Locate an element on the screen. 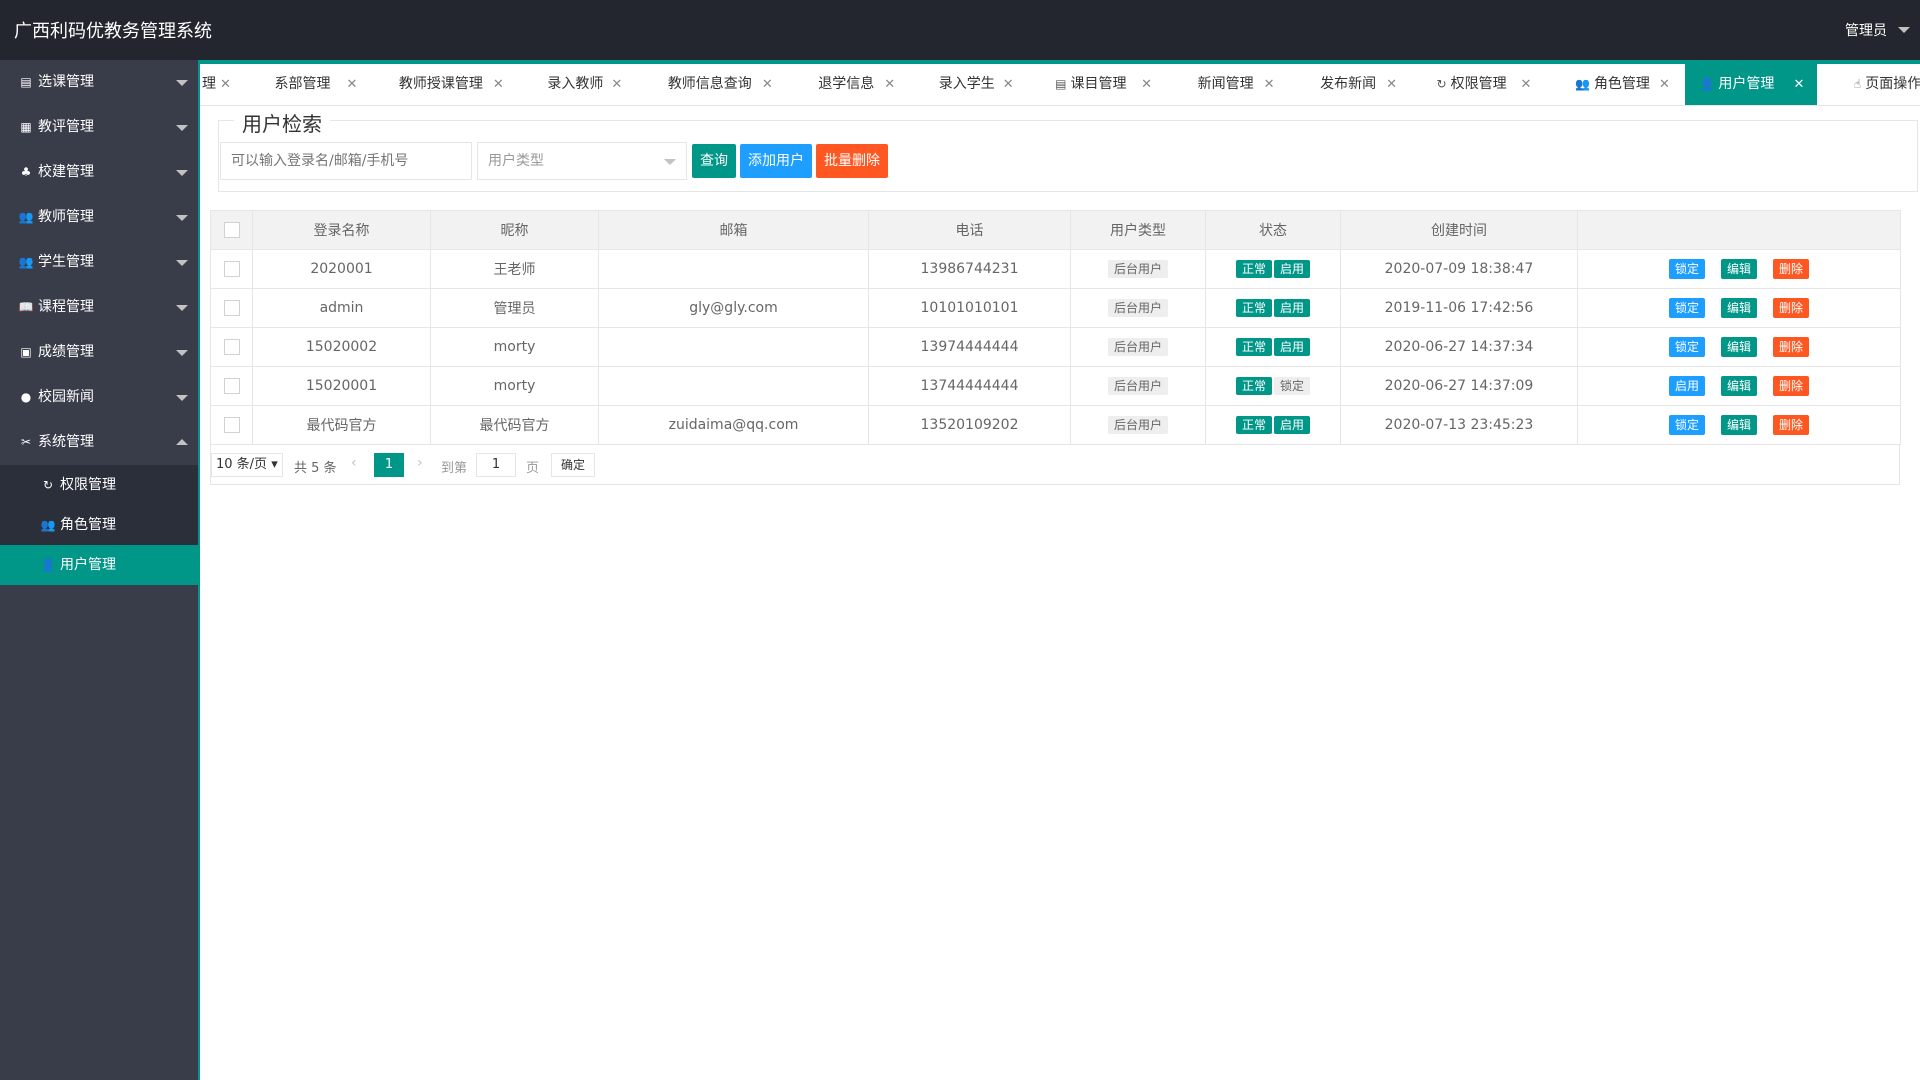  goto-page-input: 1 is located at coordinates (496, 465).